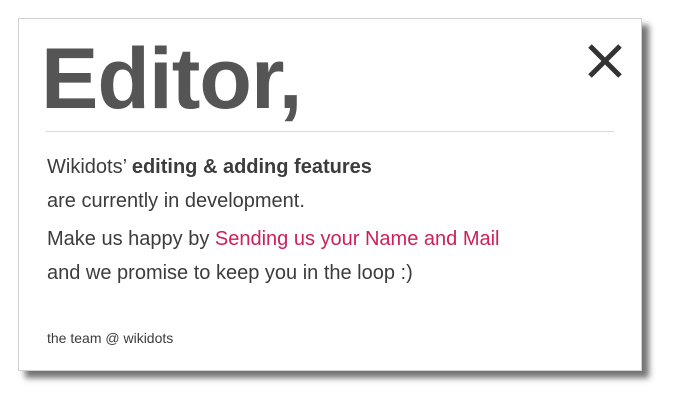 The width and height of the screenshot is (674, 404). What do you see at coordinates (172, 79) in the screenshot?
I see `dialog-title: Editor,` at bounding box center [172, 79].